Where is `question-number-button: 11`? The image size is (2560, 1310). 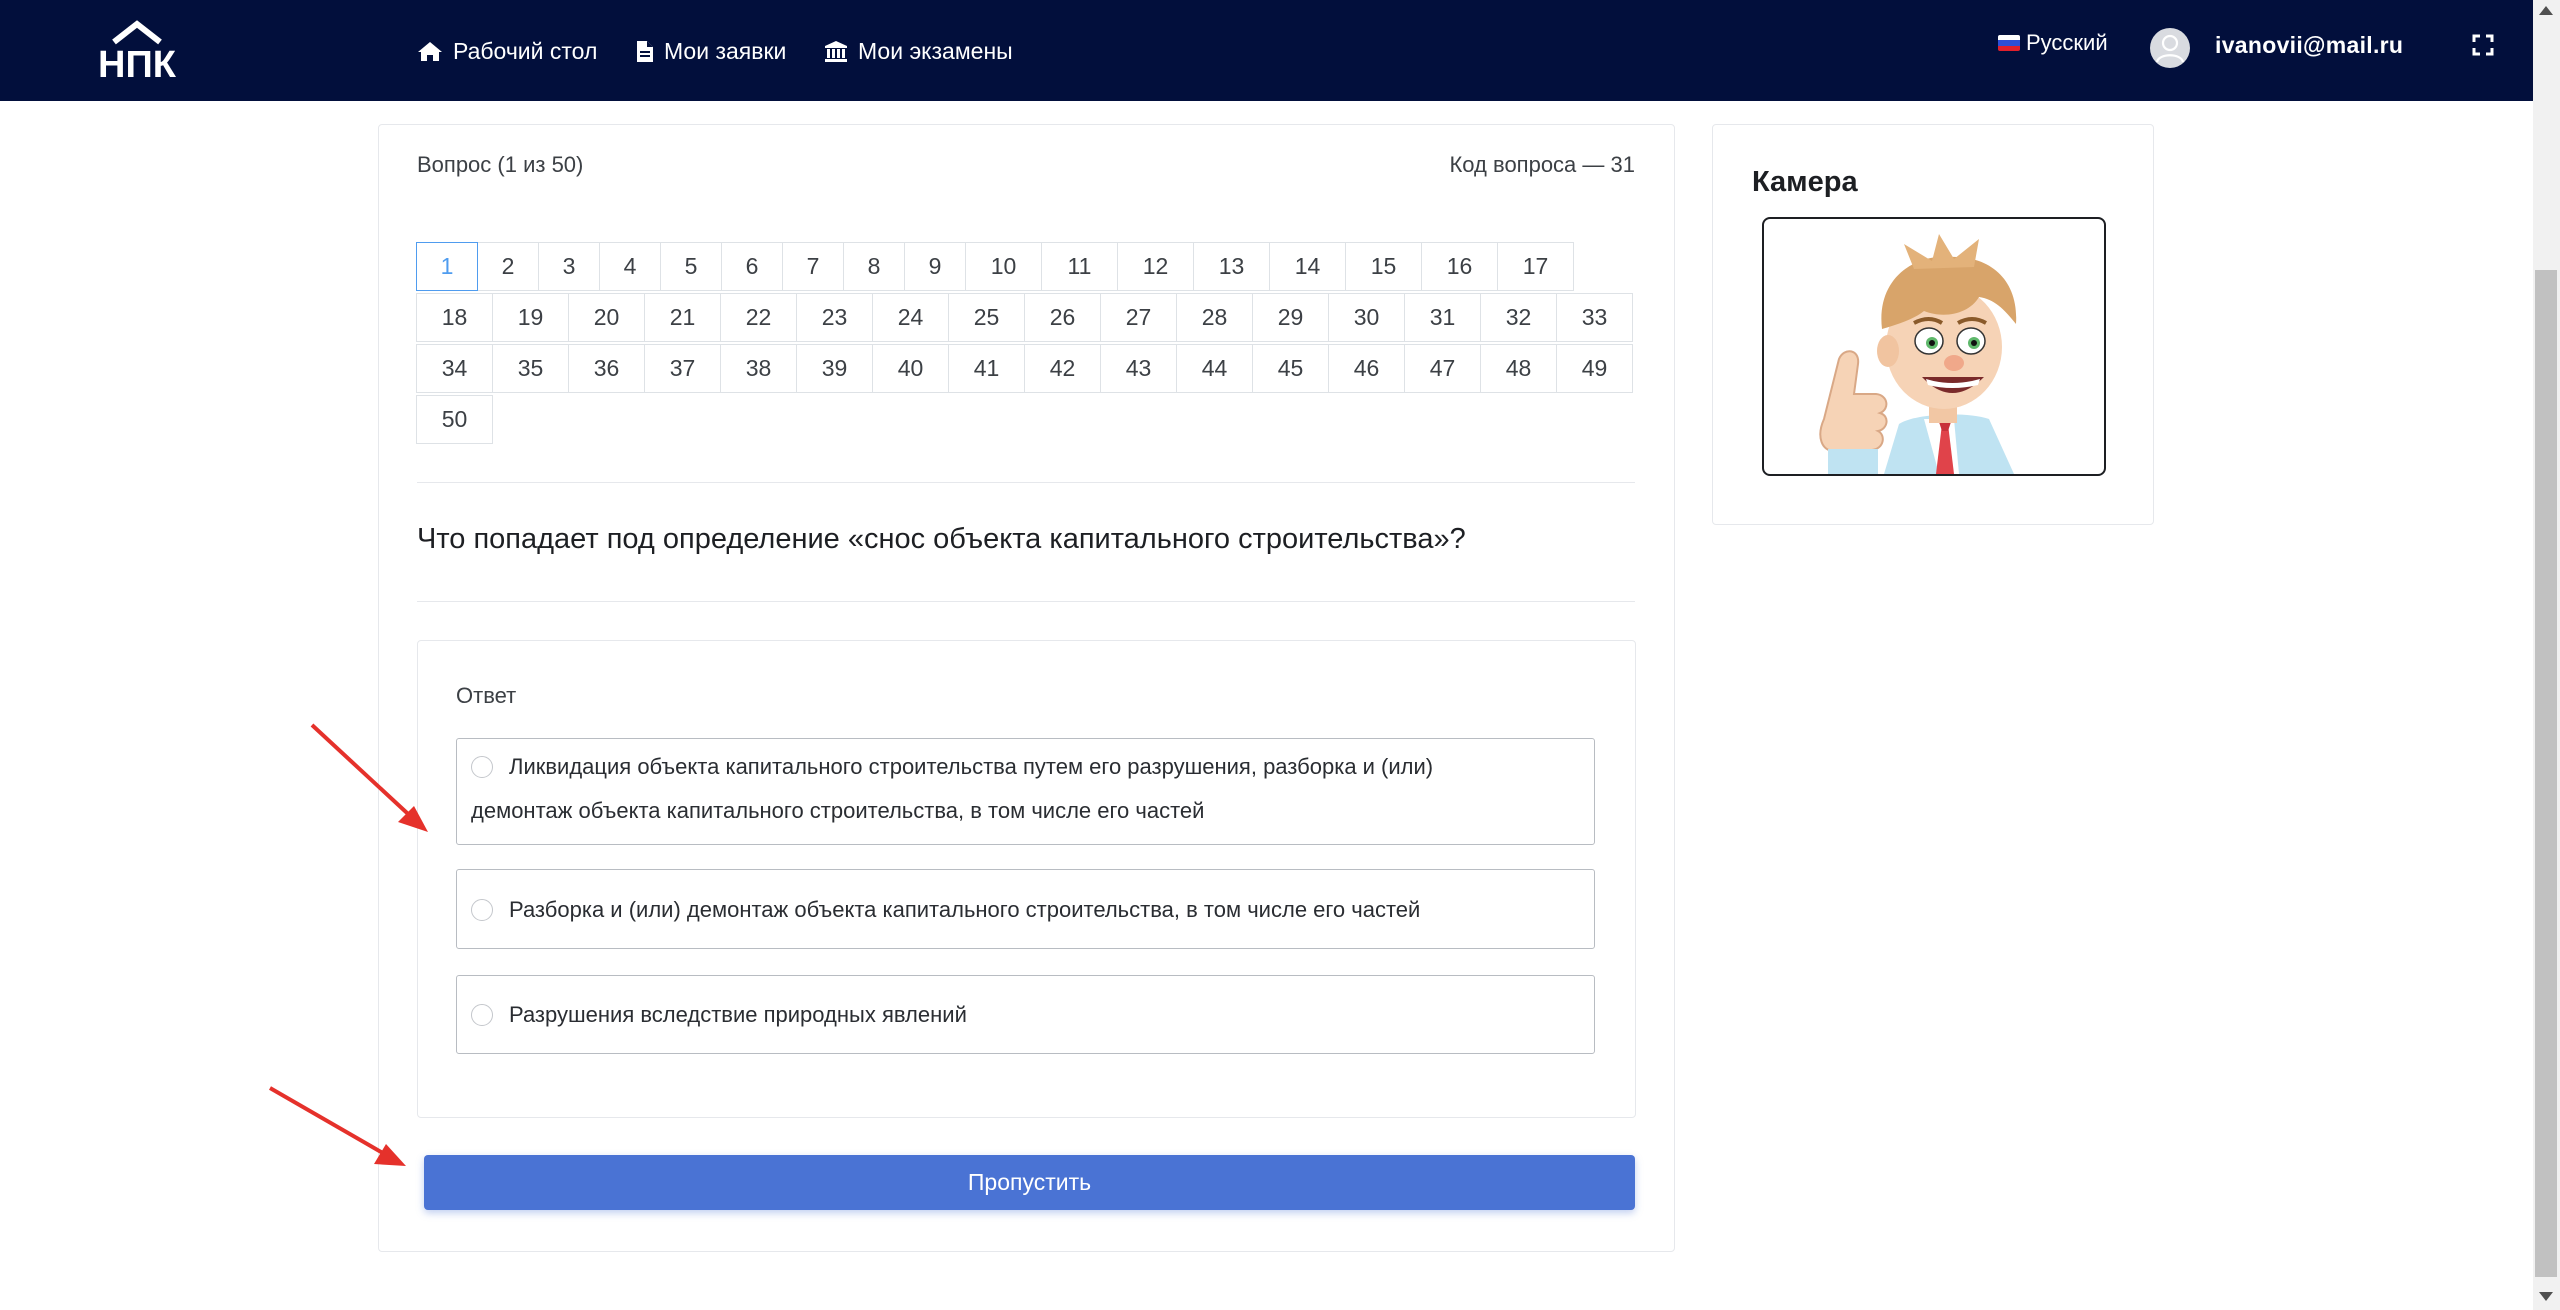
question-number-button: 11 is located at coordinates (1079, 266).